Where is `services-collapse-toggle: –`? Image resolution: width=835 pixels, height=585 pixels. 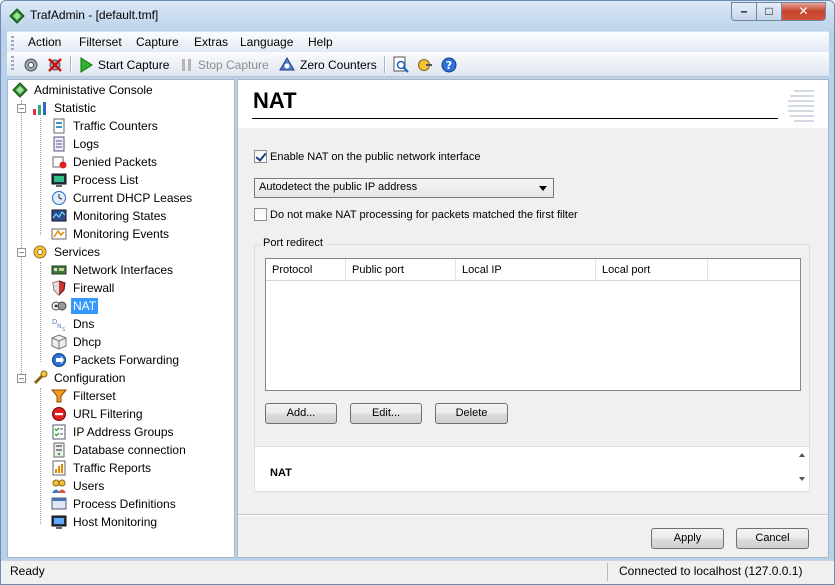 services-collapse-toggle: – is located at coordinates (21, 252).